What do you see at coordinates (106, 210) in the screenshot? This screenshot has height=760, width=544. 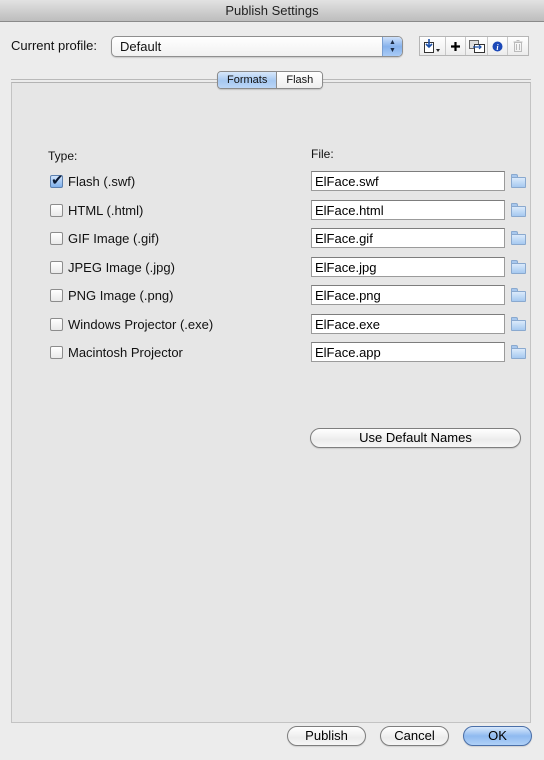 I see `format-type-label: HTML (.html)` at bounding box center [106, 210].